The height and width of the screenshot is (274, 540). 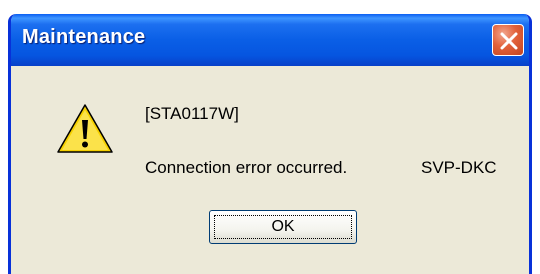 What do you see at coordinates (85, 128) in the screenshot?
I see `warning-icon` at bounding box center [85, 128].